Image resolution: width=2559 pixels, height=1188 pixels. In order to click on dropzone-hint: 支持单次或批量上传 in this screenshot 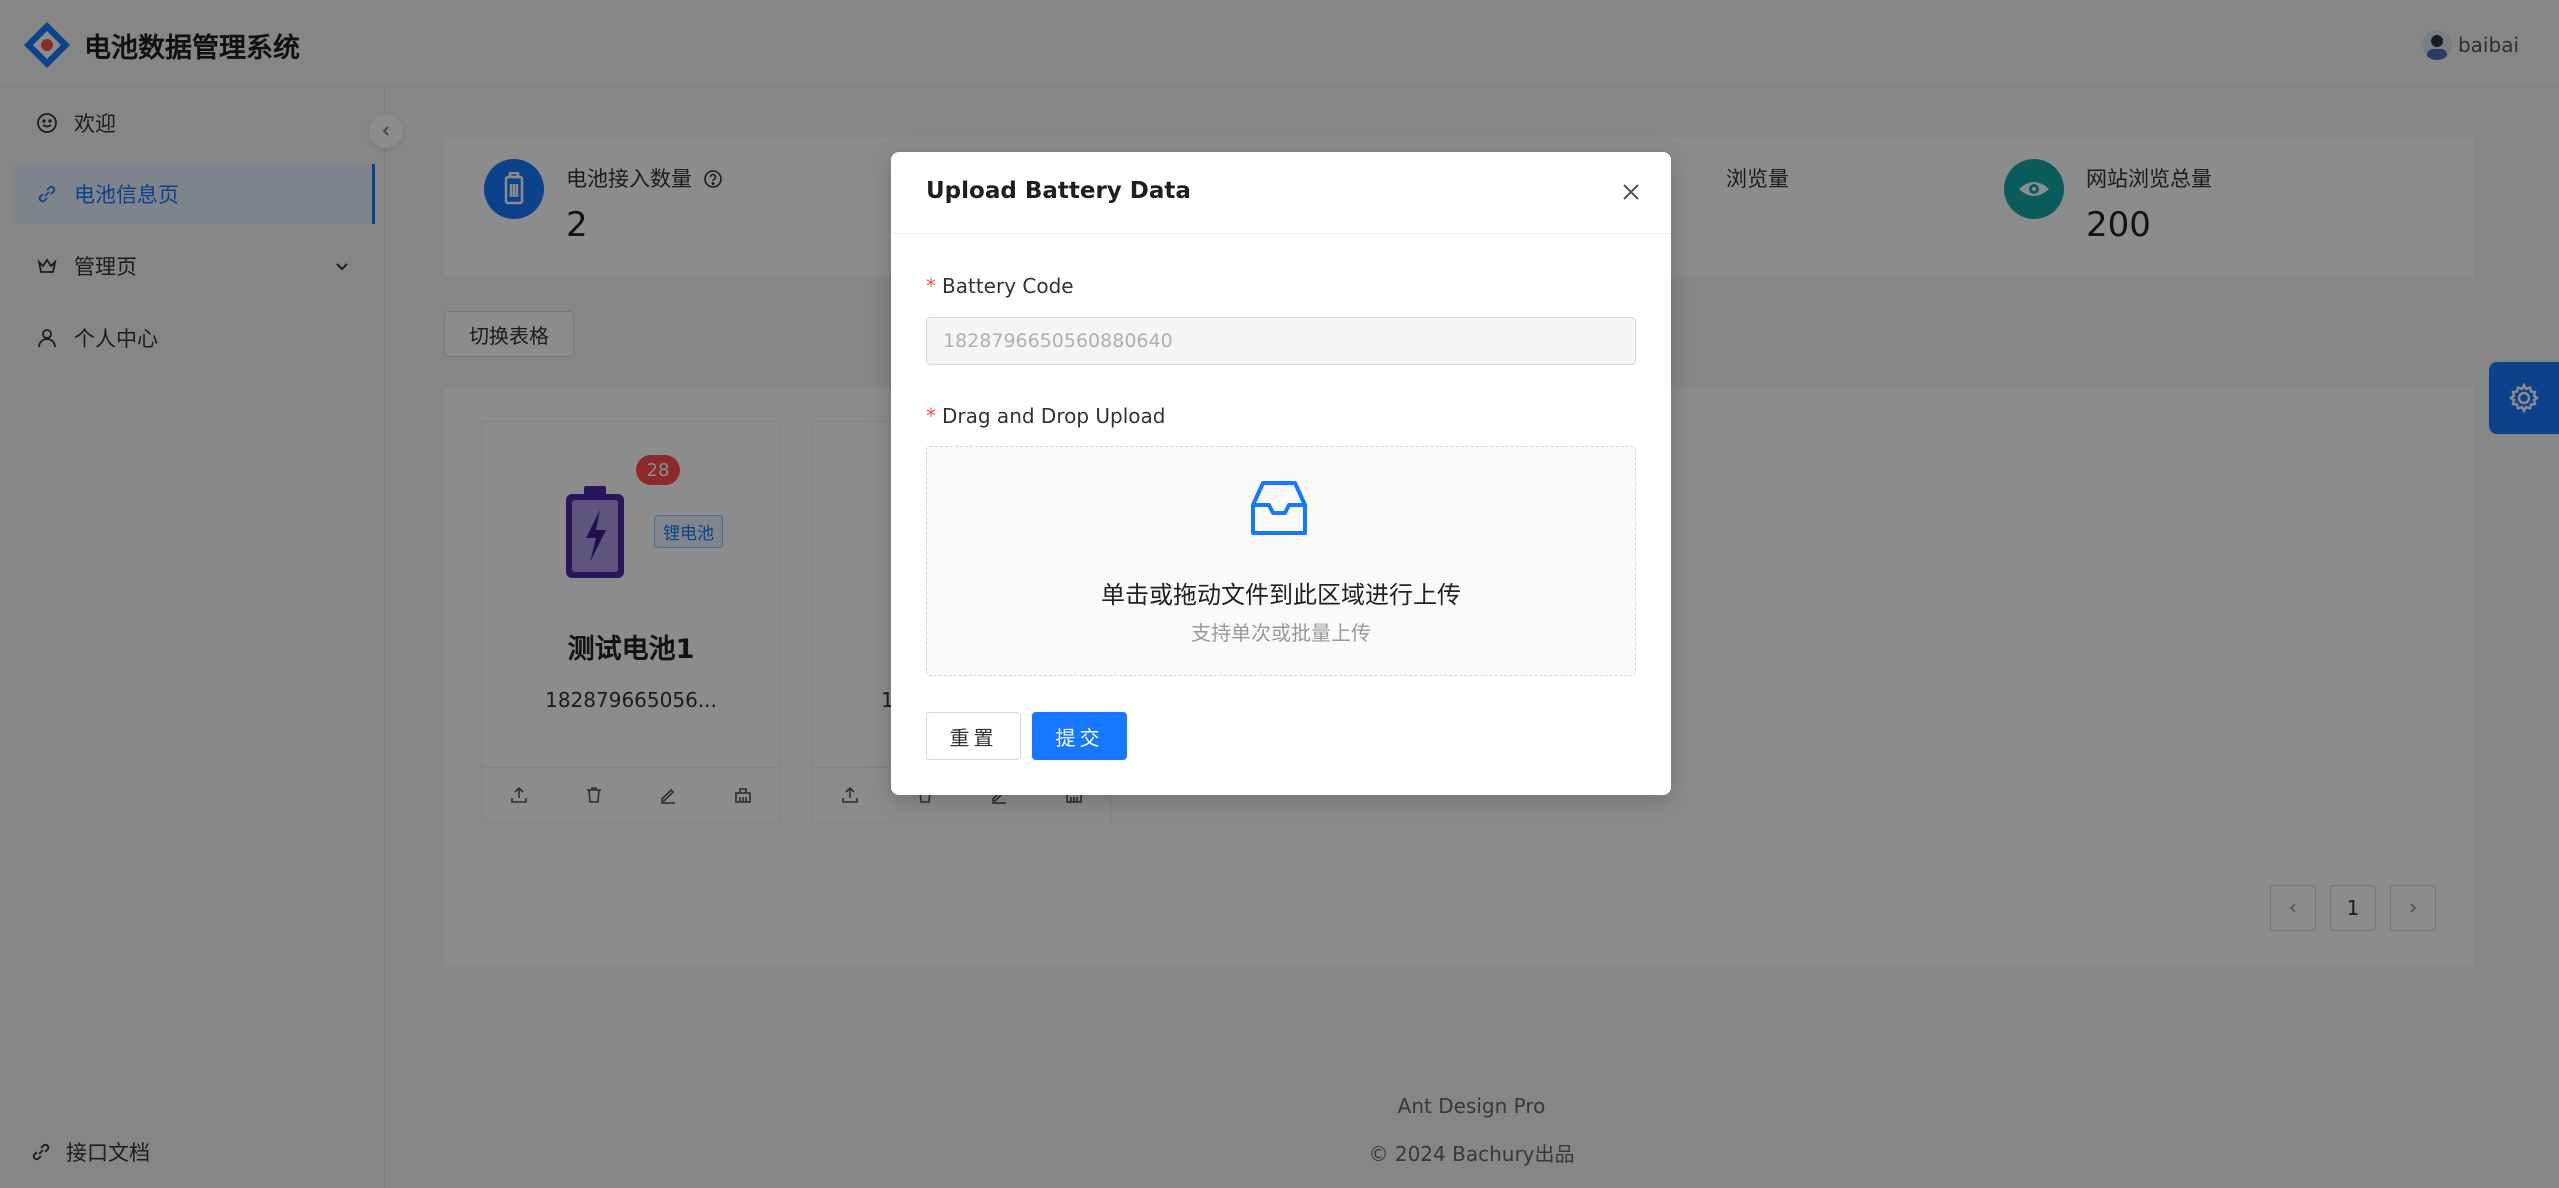, I will do `click(1281, 633)`.